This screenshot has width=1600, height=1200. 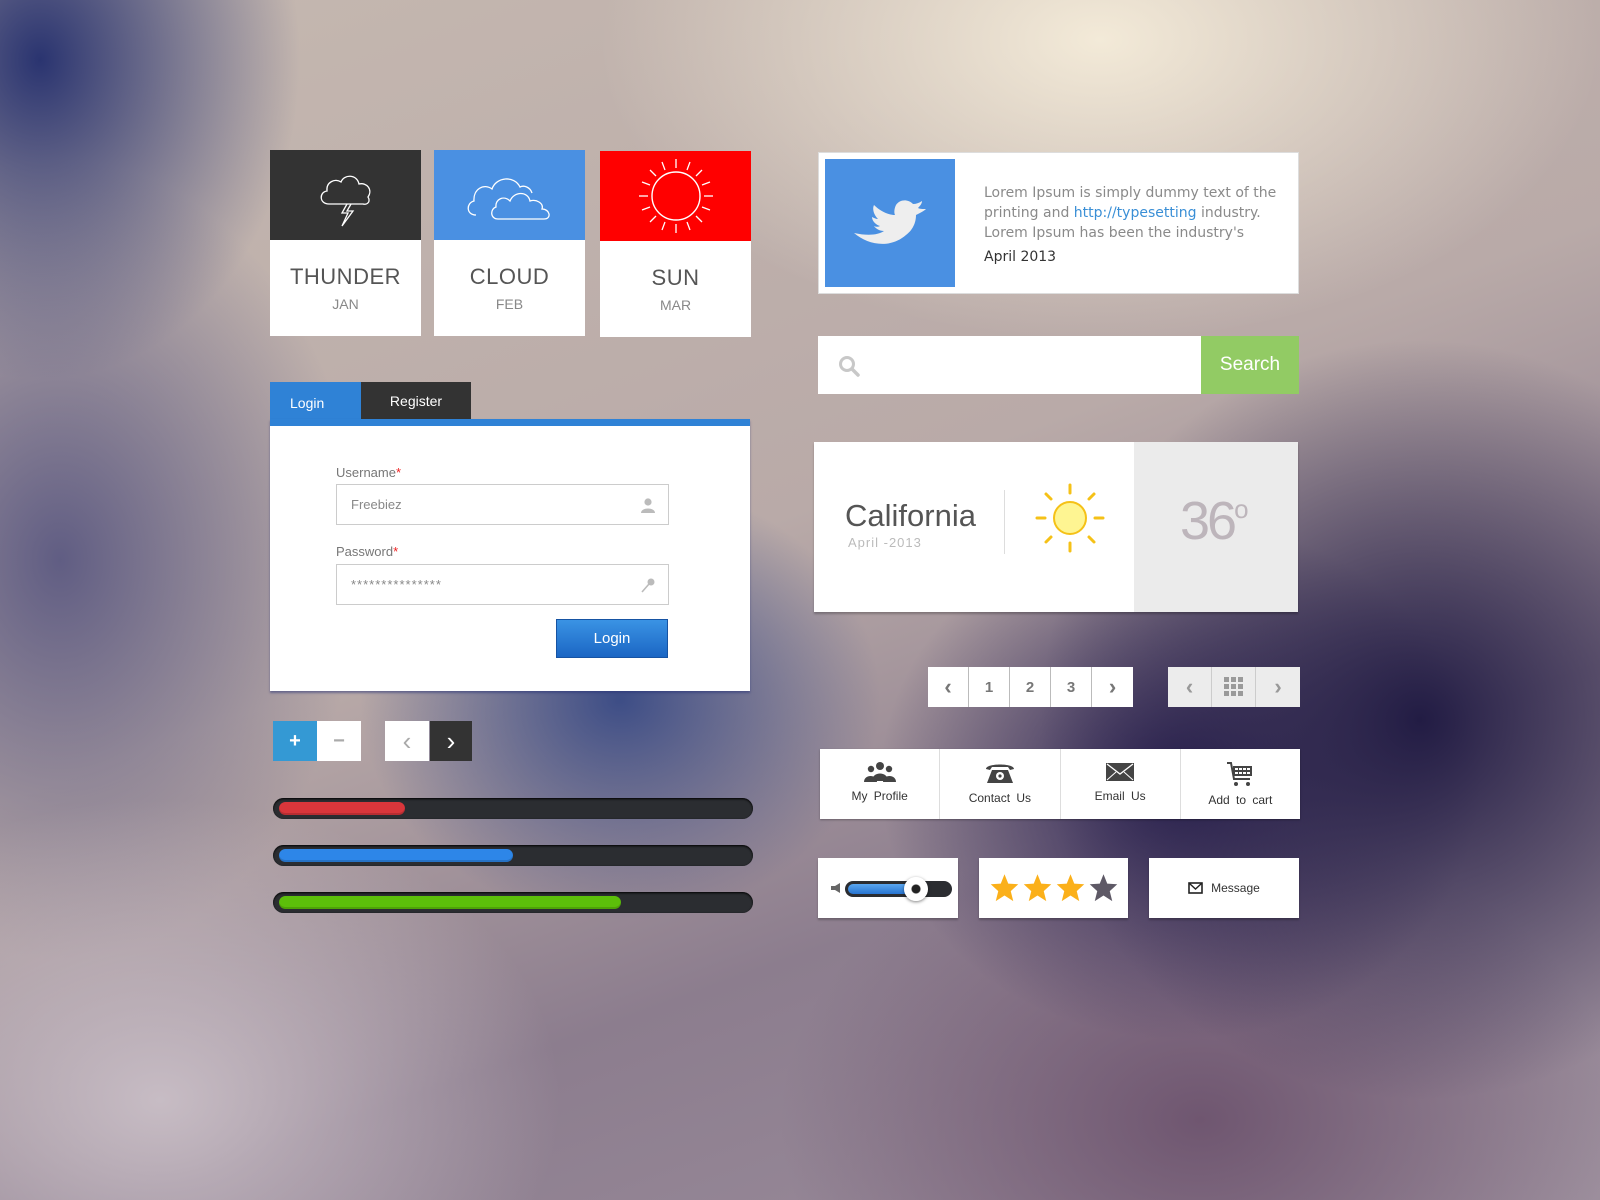 What do you see at coordinates (295, 741) in the screenshot?
I see `increment-button: +` at bounding box center [295, 741].